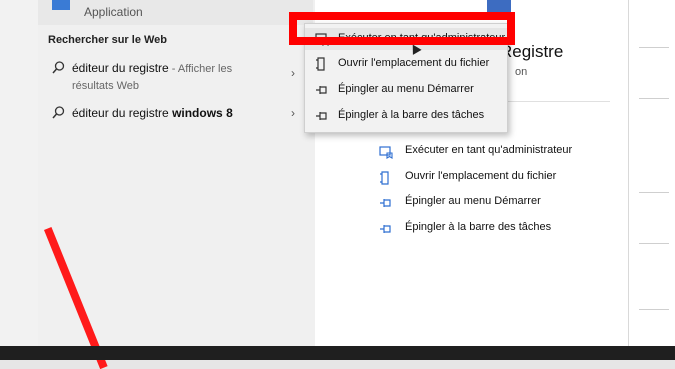 The image size is (675, 369). Describe the element at coordinates (478, 227) in the screenshot. I see `action-pin-taskbar-label: Épingler à la barre des tâches` at that location.